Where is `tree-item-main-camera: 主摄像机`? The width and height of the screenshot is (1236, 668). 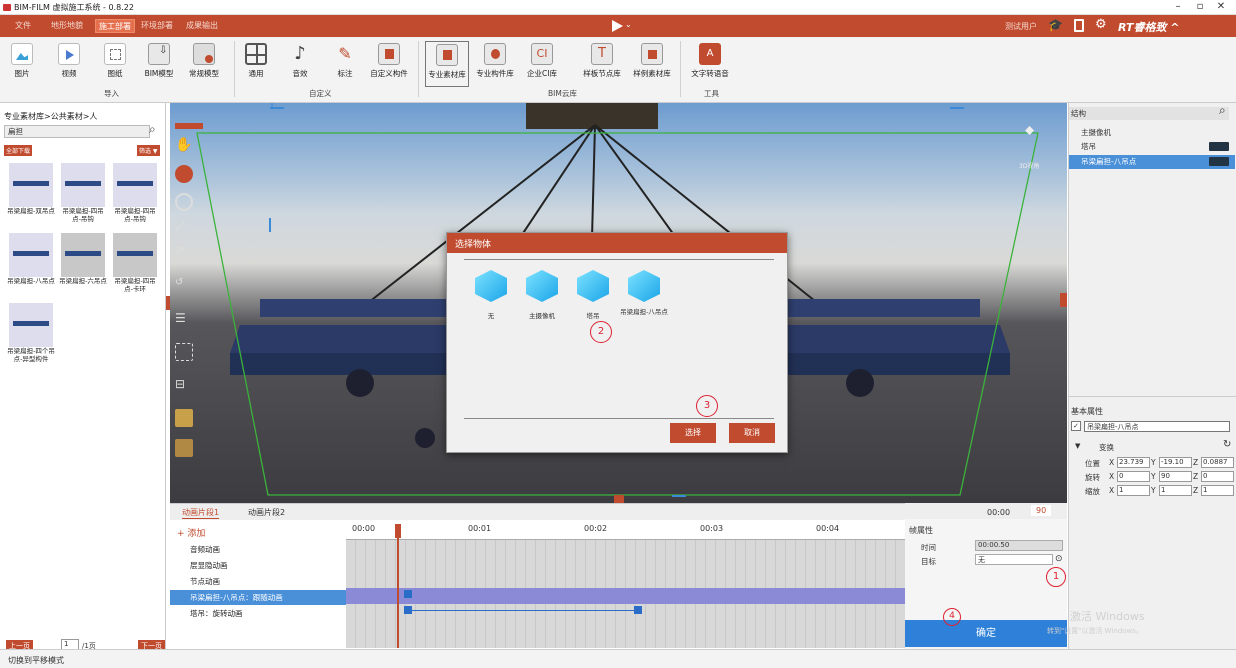 tree-item-main-camera: 主摄像机 is located at coordinates (1096, 132).